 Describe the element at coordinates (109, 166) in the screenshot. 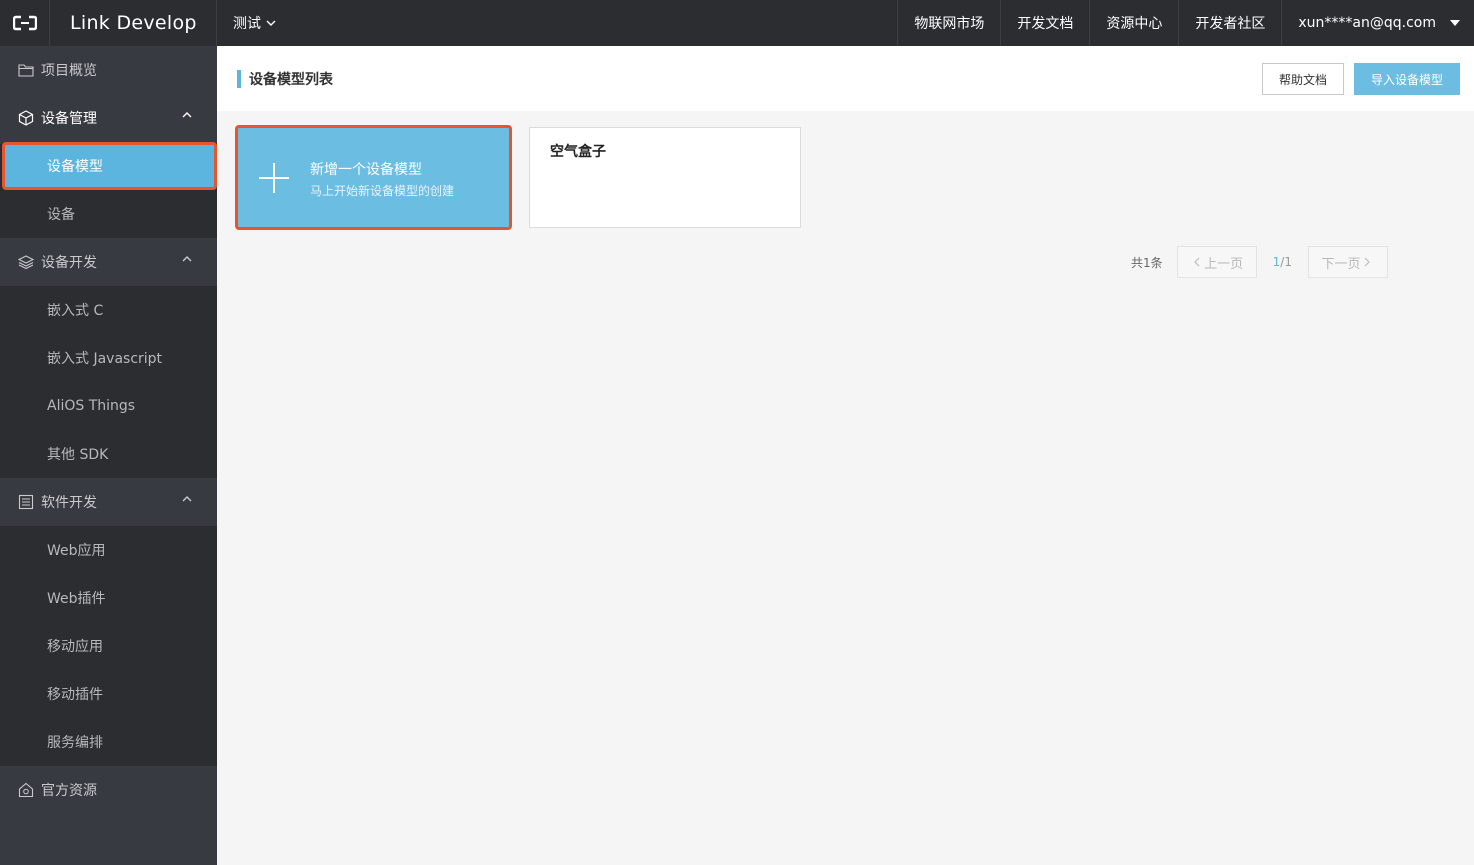

I see `sidebar-item-device-model: 设备模型` at that location.